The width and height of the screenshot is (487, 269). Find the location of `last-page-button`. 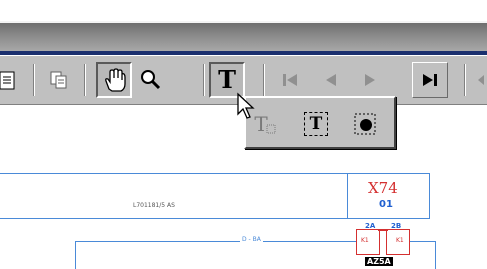

last-page-button is located at coordinates (430, 80).